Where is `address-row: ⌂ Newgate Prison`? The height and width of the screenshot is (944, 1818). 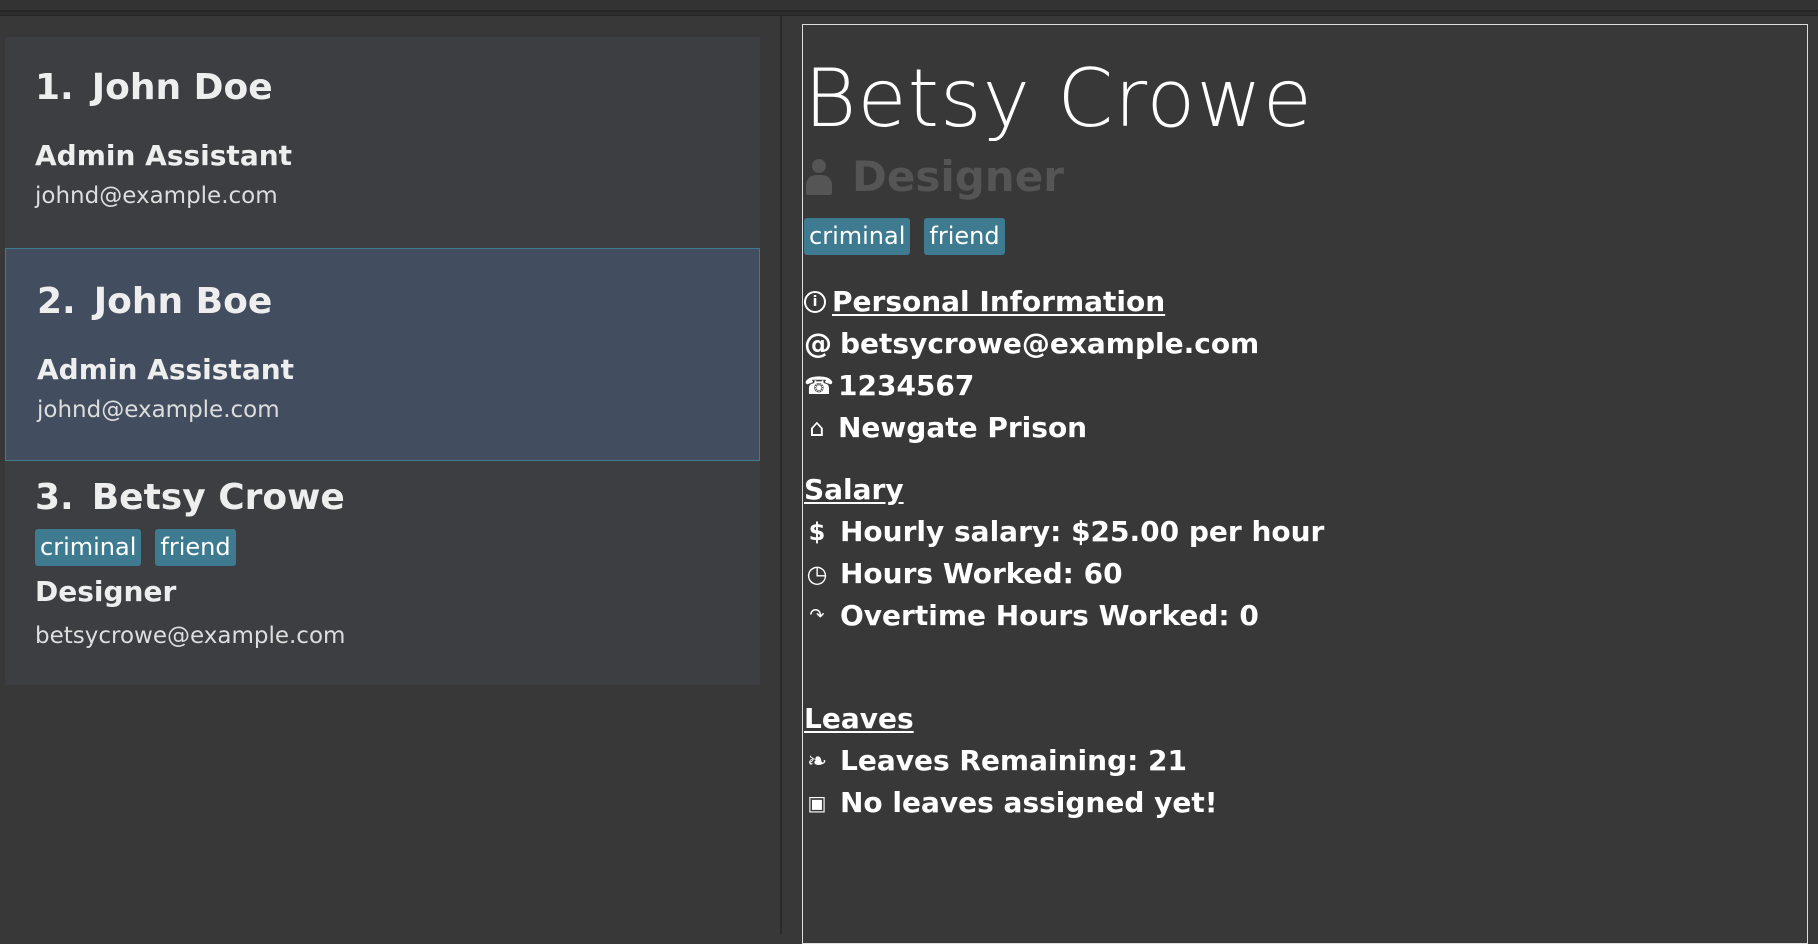
address-row: ⌂ Newgate Prison is located at coordinates (945, 427).